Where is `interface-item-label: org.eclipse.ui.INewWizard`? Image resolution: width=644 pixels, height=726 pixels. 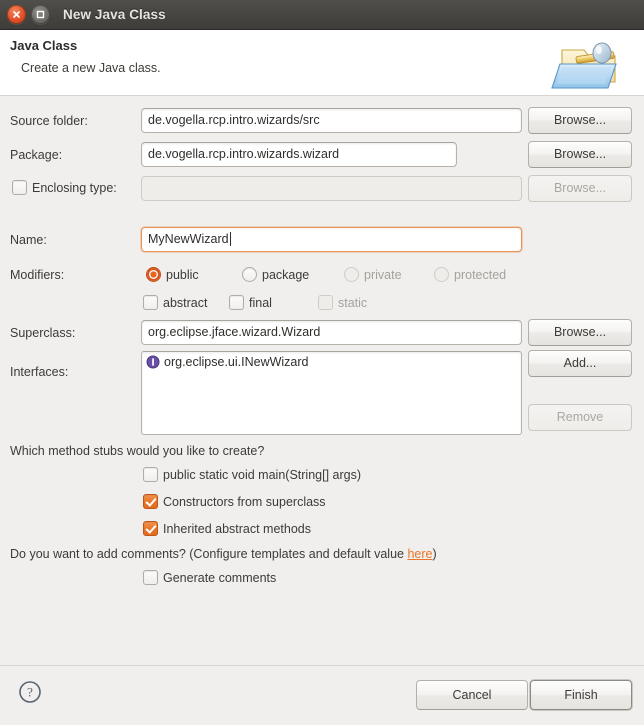
interface-item-label: org.eclipse.ui.INewWizard is located at coordinates (236, 362).